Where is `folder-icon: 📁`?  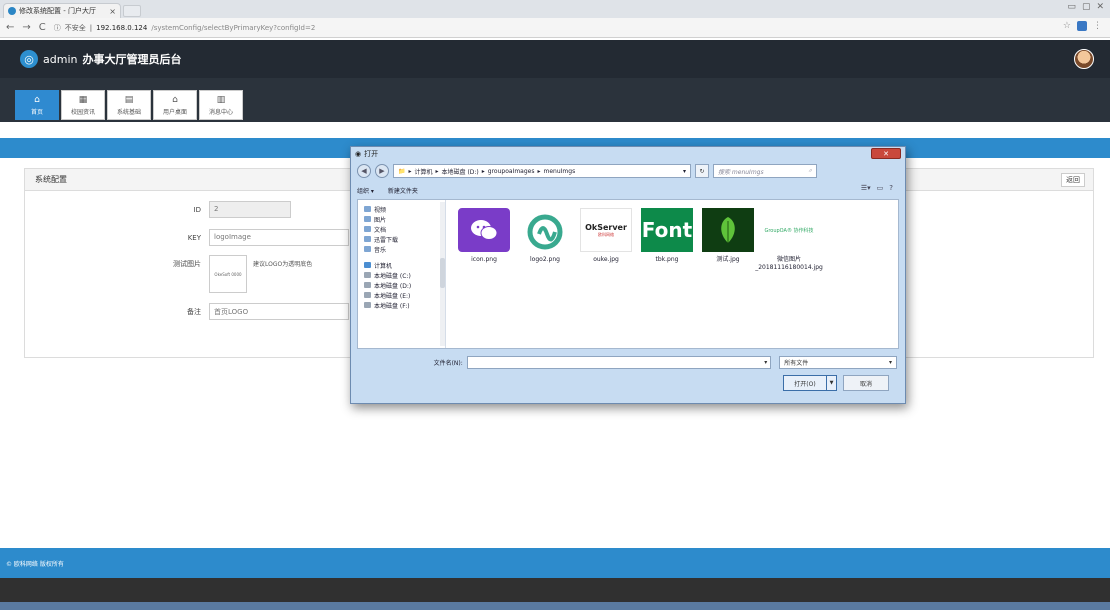 folder-icon: 📁 is located at coordinates (402, 171).